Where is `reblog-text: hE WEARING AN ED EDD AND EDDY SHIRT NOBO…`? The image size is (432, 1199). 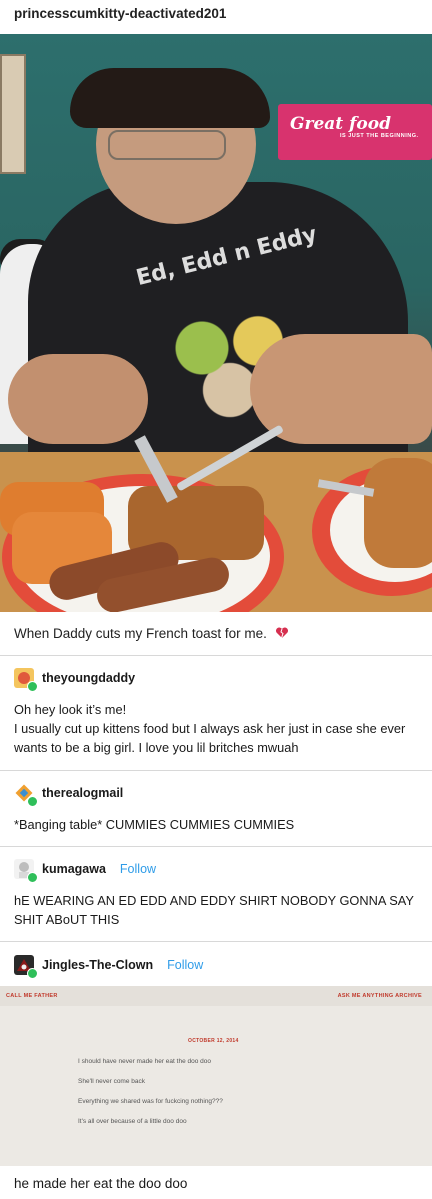 reblog-text: hE WEARING AN ED EDD AND EDDY SHIRT NOBO… is located at coordinates (216, 910).